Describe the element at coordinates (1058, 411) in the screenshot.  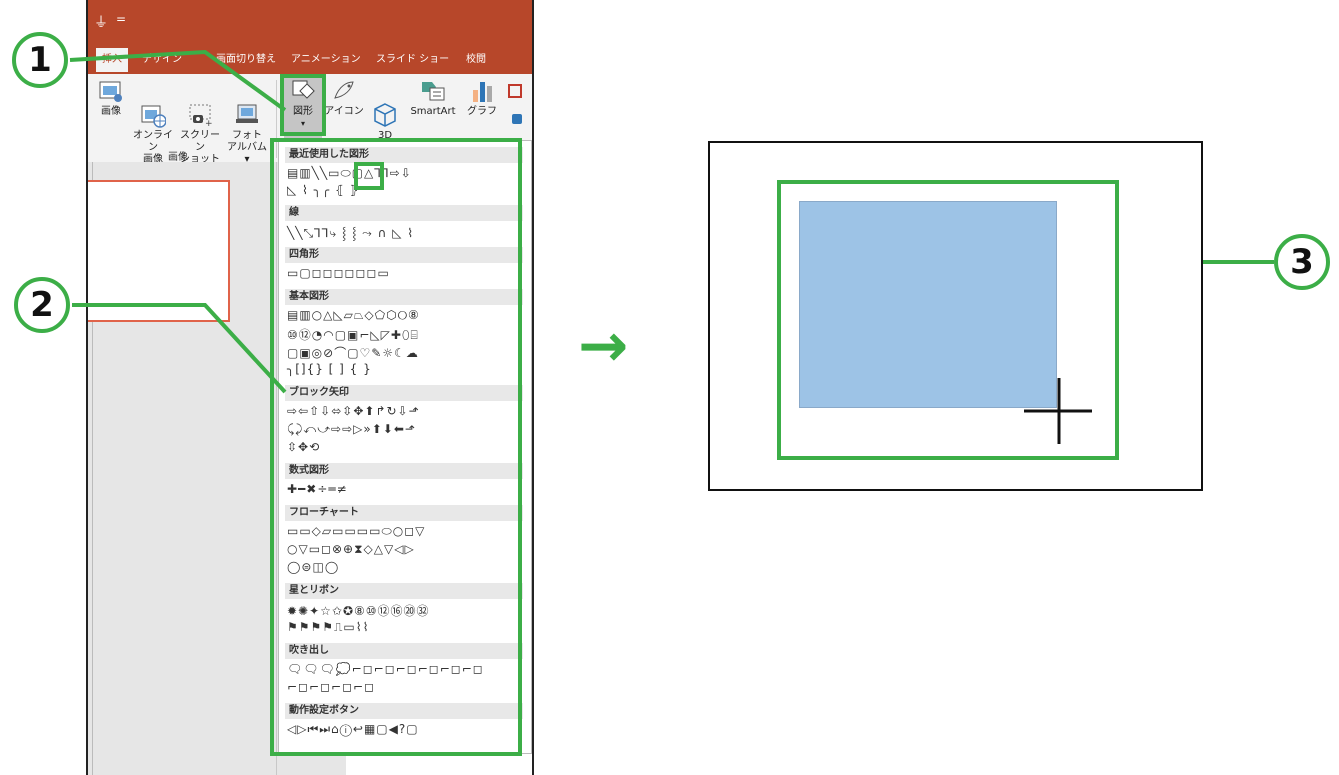
I see `crosshair-cursor-icon` at that location.